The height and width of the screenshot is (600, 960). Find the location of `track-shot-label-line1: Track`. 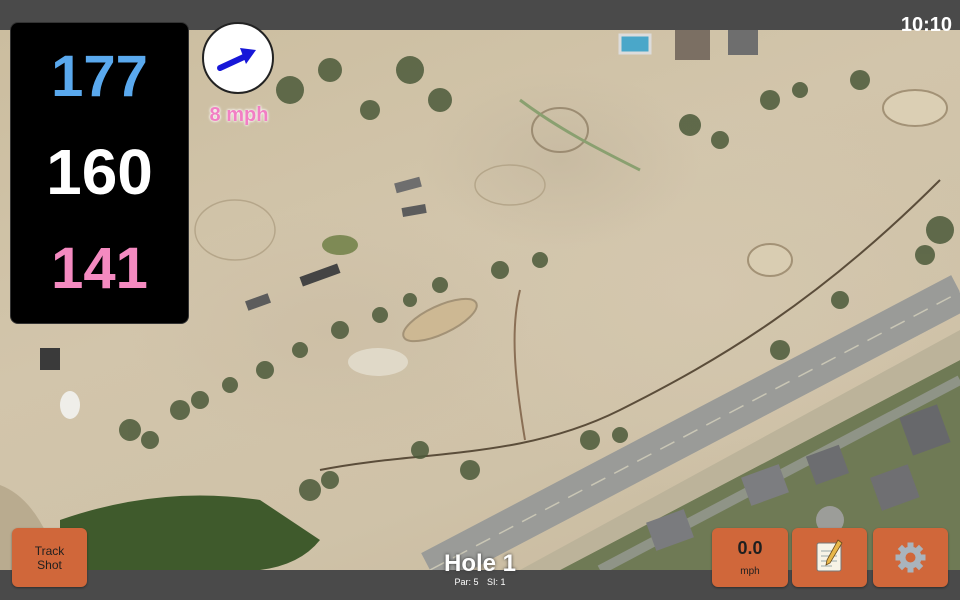

track-shot-label-line1: Track is located at coordinates (49, 551).